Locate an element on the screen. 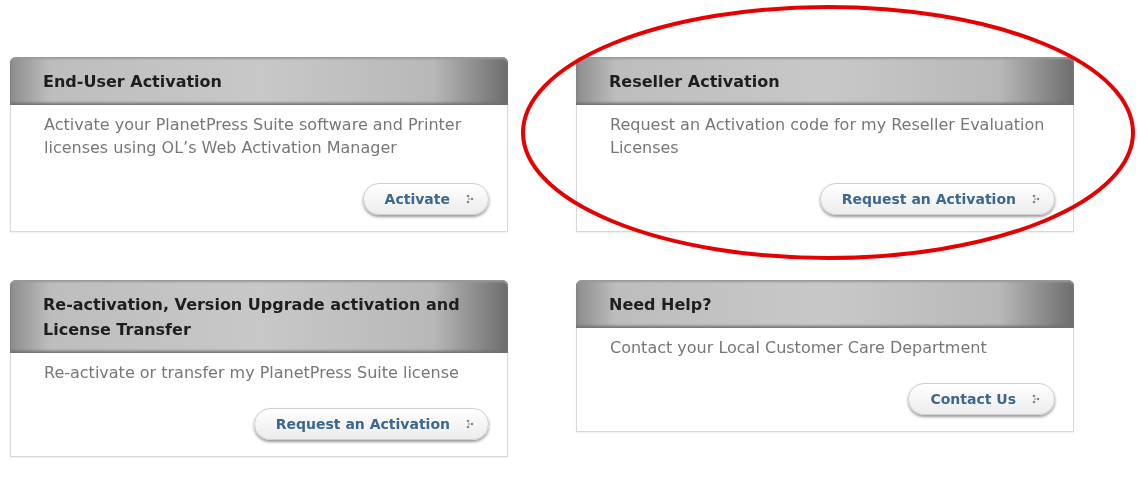 The width and height of the screenshot is (1138, 498). card-title: Reseller Activation is located at coordinates (825, 81).